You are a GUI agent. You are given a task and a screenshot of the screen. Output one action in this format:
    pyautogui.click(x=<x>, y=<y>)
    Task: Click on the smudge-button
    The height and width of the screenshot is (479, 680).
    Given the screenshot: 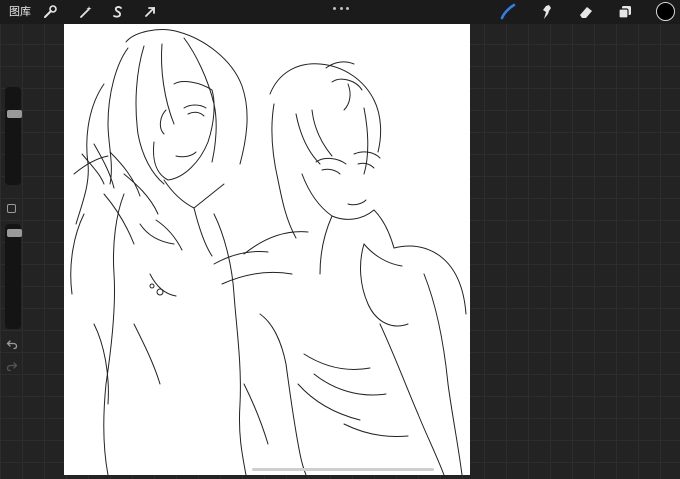 What is the action you would take?
    pyautogui.click(x=547, y=12)
    